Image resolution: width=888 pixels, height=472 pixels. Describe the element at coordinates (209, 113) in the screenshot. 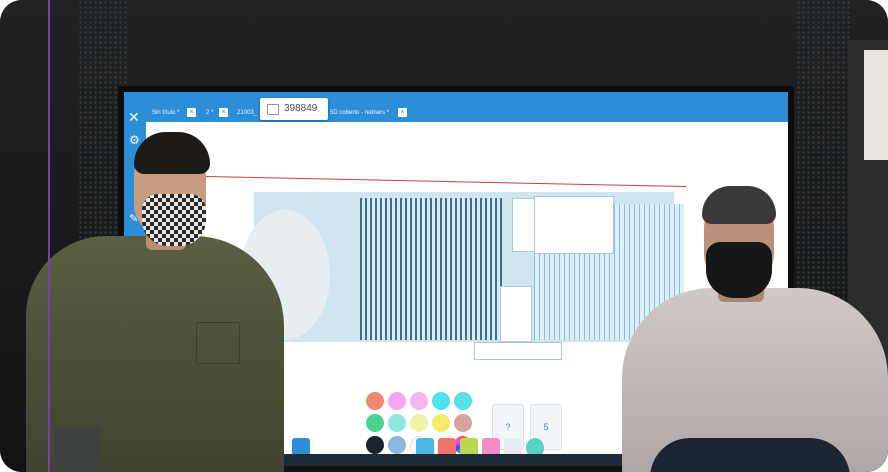

I see `tab-2: 2 *` at that location.